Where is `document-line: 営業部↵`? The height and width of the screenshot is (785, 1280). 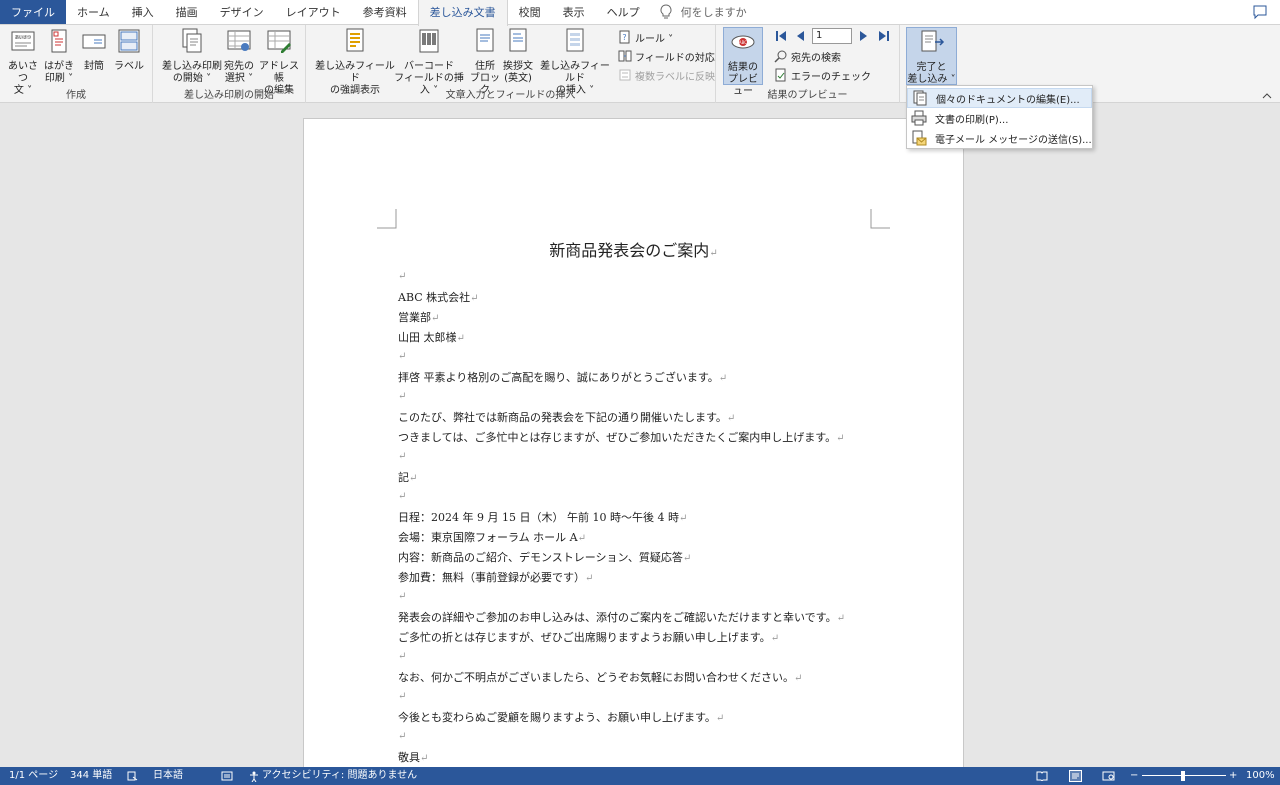
document-line: 営業部↵ is located at coordinates (418, 317).